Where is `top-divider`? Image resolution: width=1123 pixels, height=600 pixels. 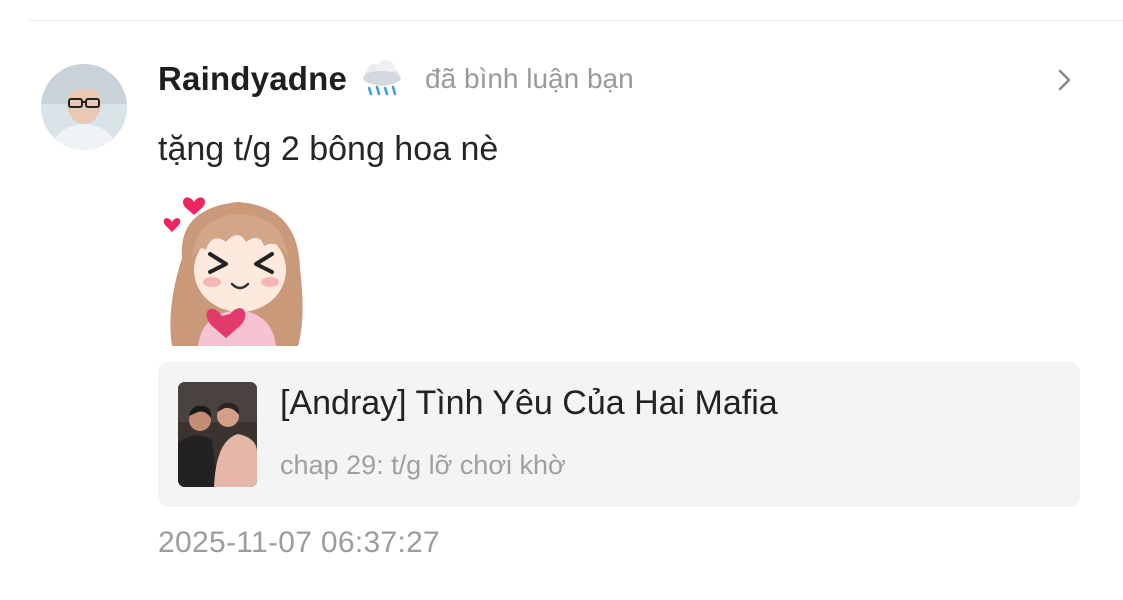
top-divider is located at coordinates (575, 20).